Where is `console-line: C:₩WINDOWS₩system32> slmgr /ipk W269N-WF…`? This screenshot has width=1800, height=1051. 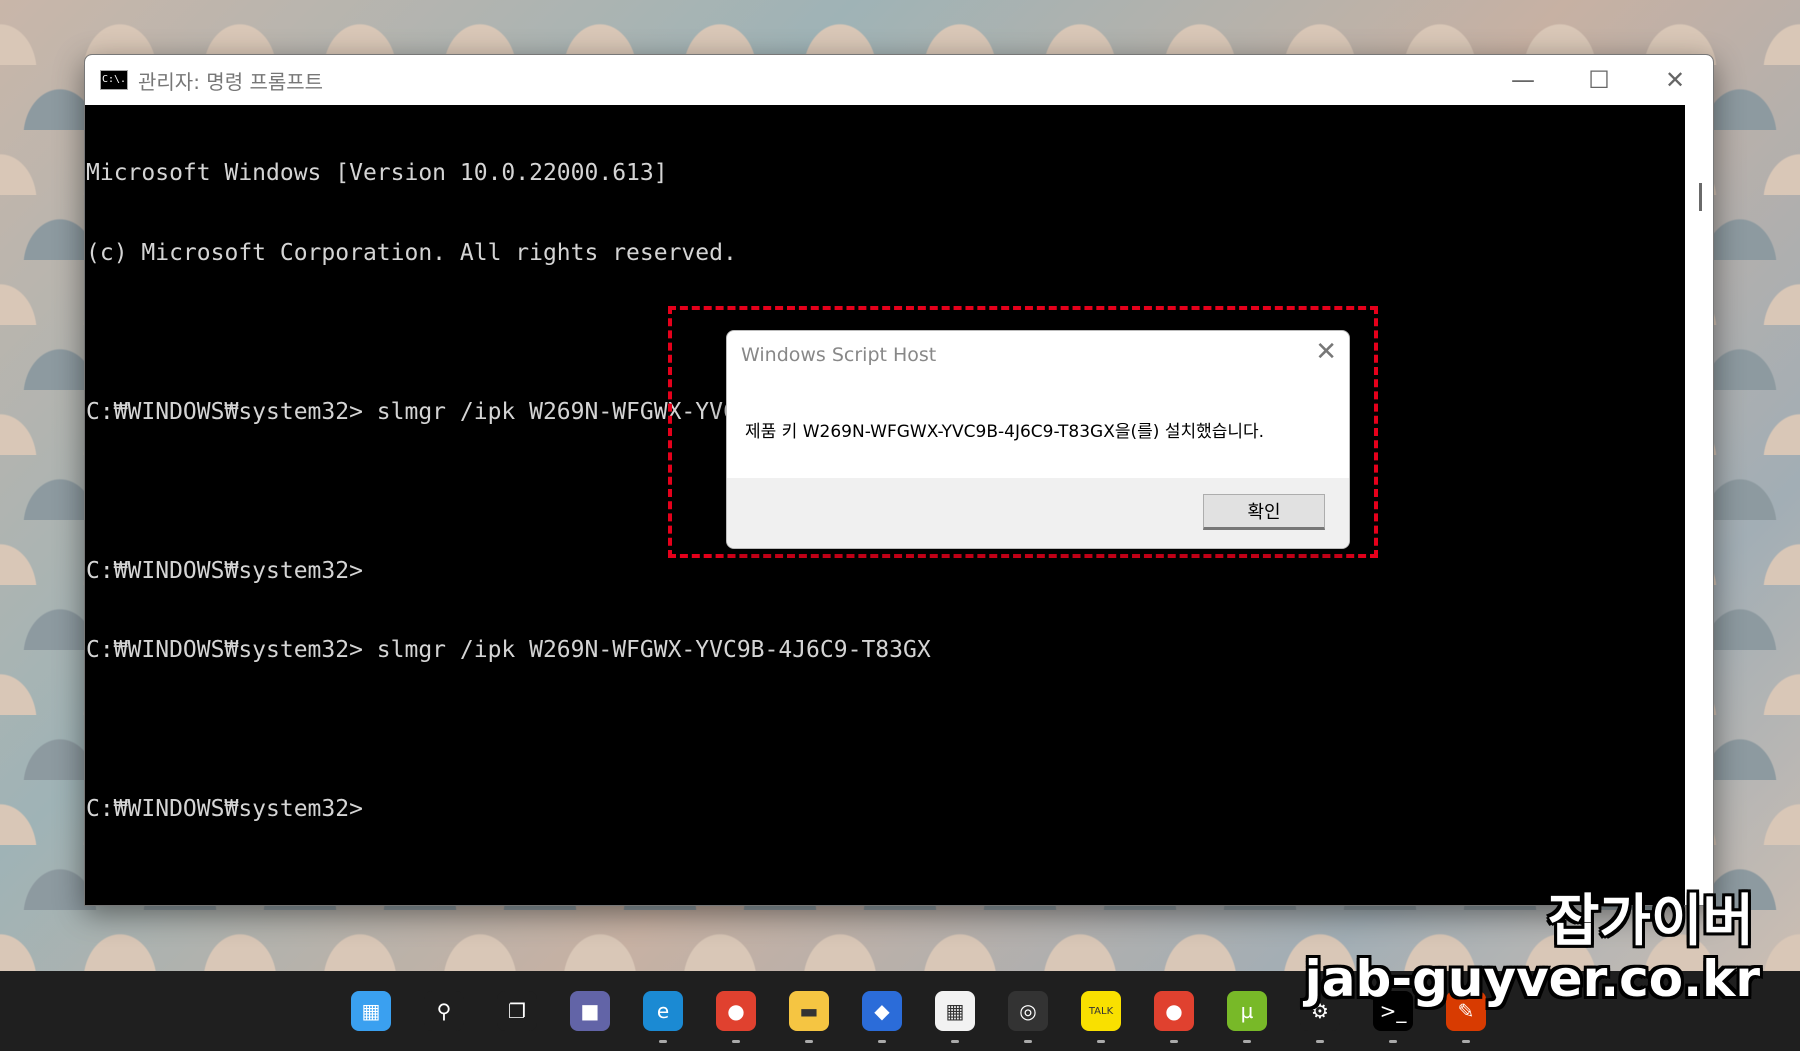 console-line: C:₩WINDOWS₩system32> slmgr /ipk W269N-WF… is located at coordinates (508, 650).